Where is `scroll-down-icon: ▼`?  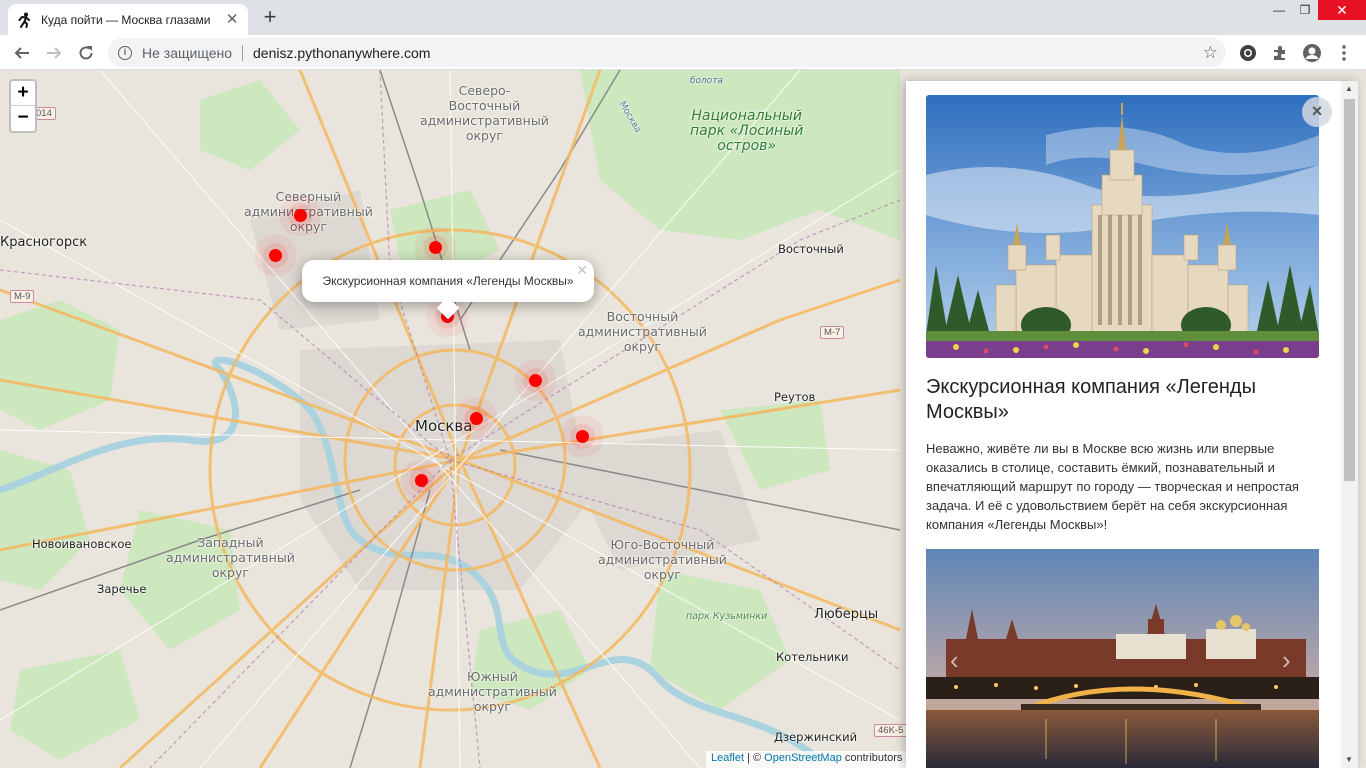
scroll-down-icon: ▼ is located at coordinates (1349, 759).